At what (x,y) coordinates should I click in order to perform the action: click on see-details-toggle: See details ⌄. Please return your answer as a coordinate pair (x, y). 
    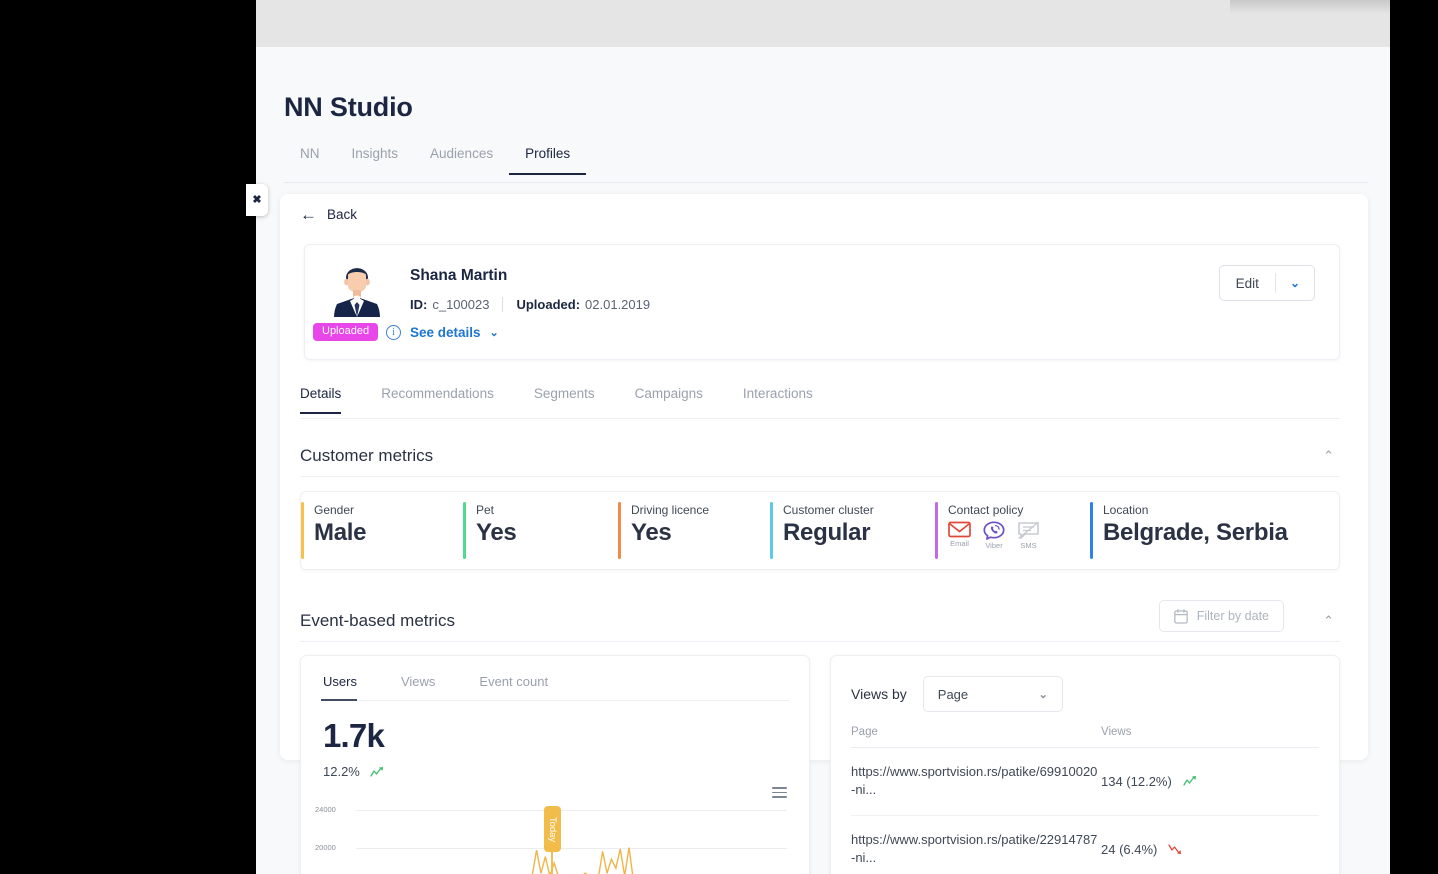
    Looking at the image, I should click on (454, 332).